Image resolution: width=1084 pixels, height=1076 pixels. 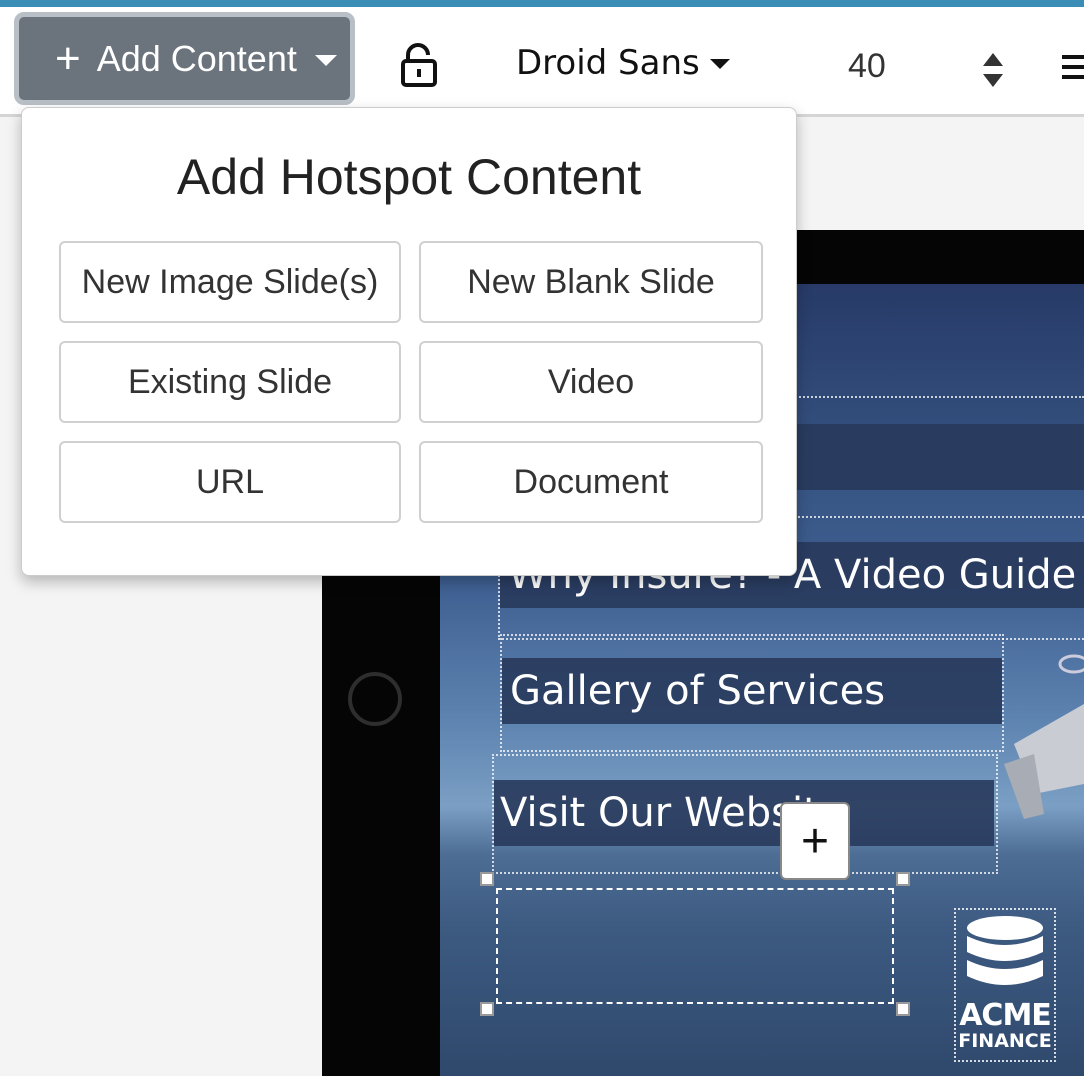 I want to click on font-size-value: 40, so click(x=867, y=66).